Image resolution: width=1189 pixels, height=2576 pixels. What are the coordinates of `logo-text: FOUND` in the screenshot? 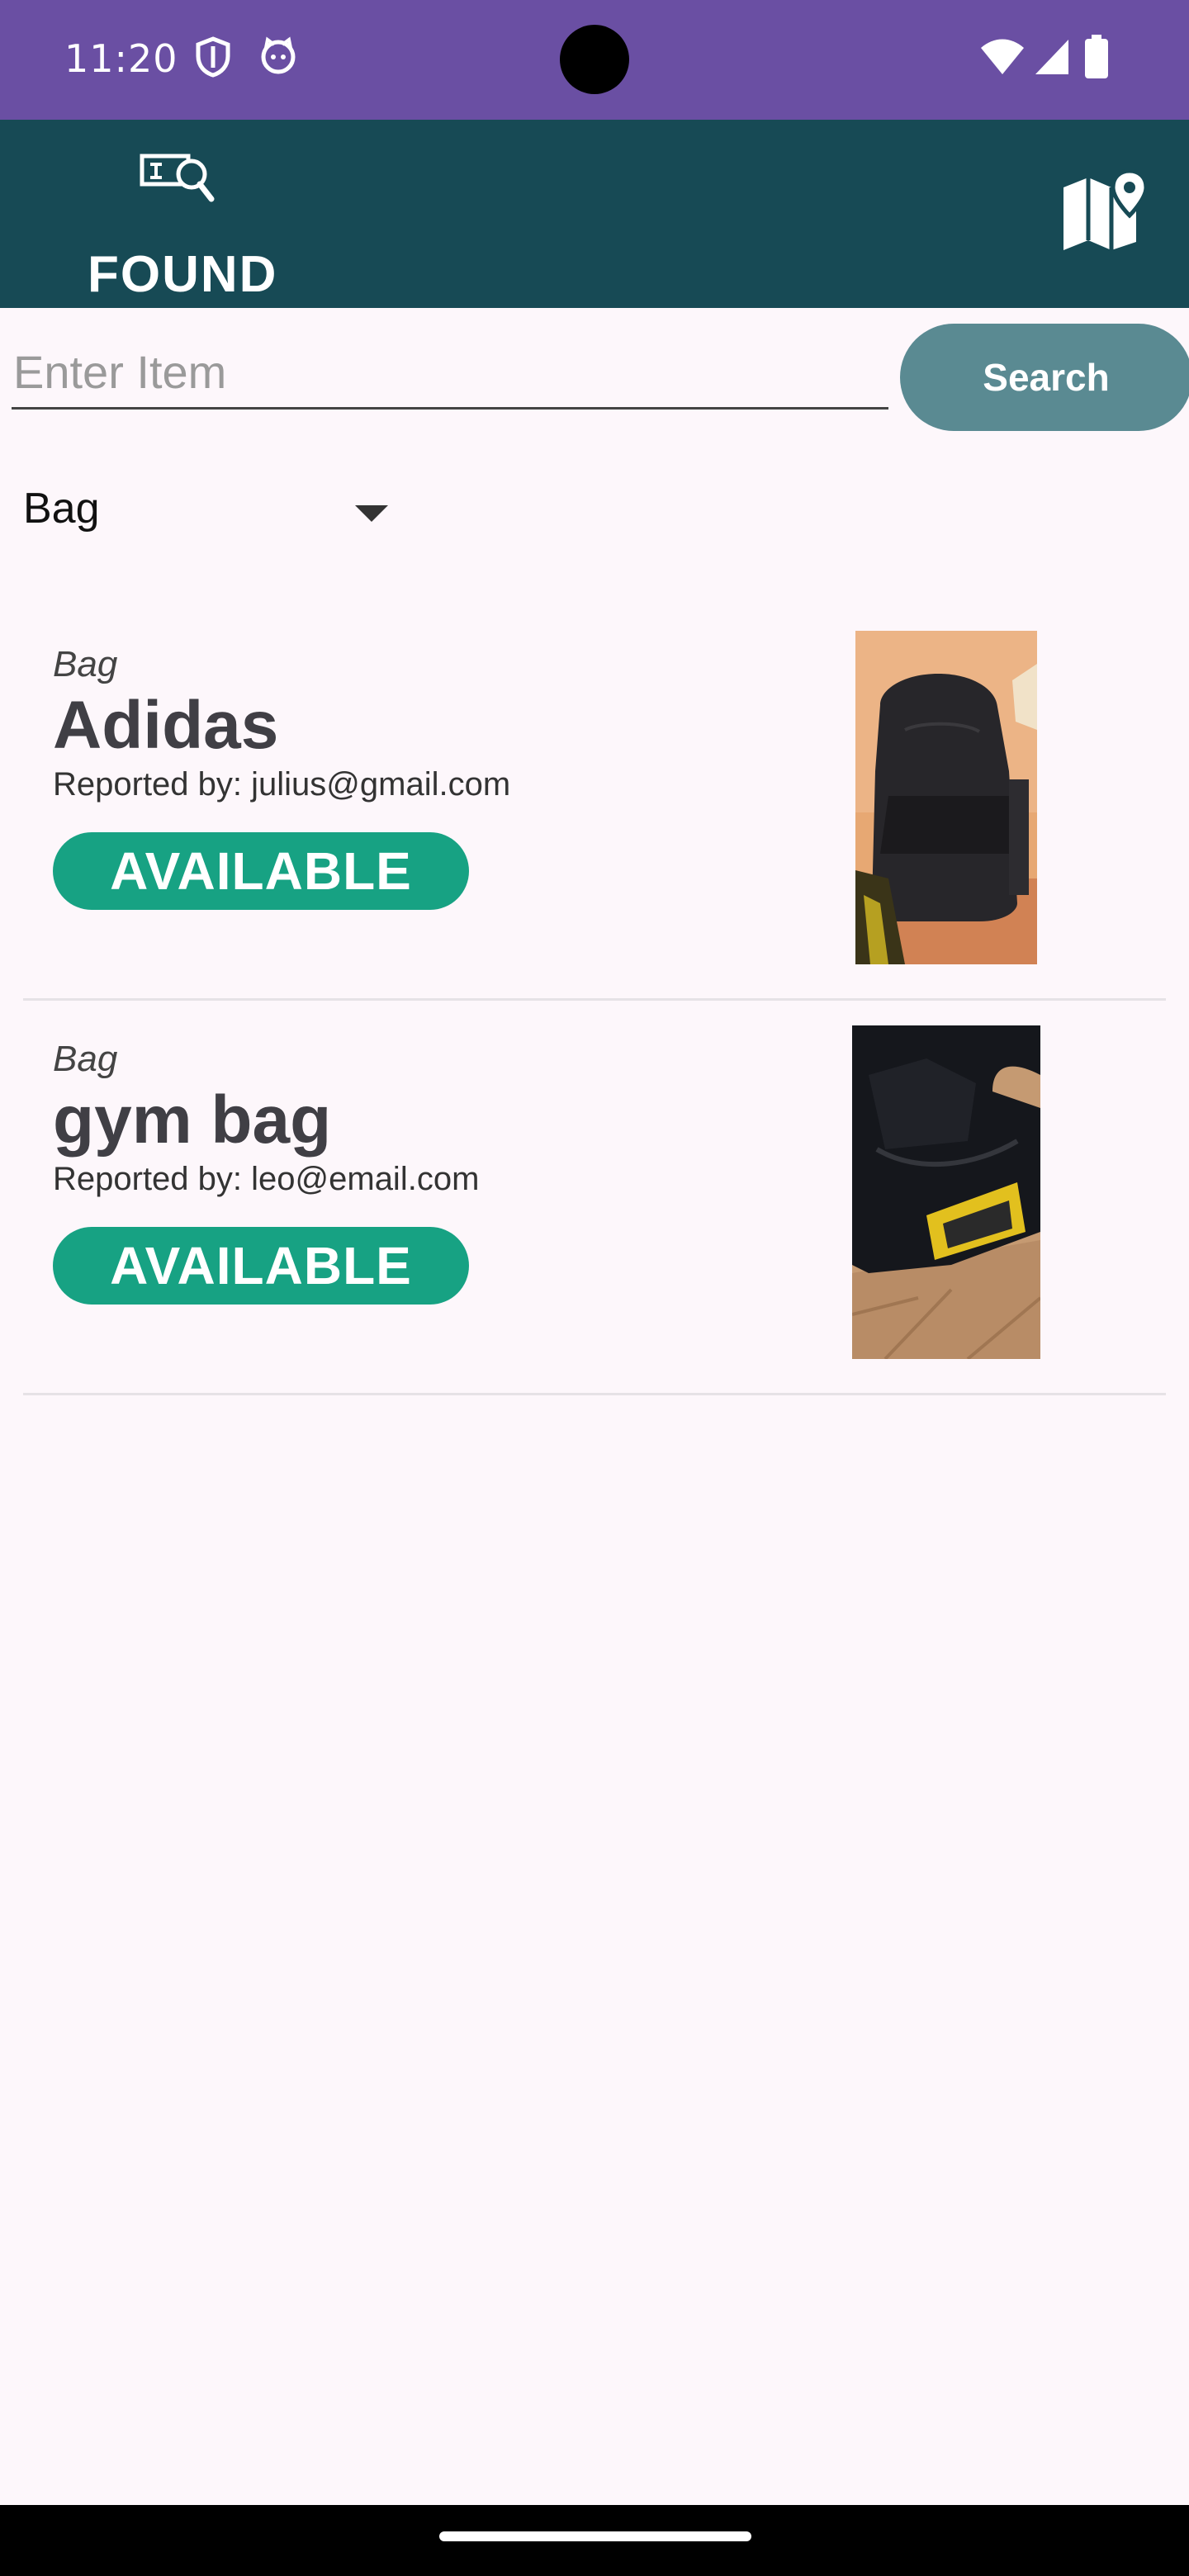 It's located at (183, 274).